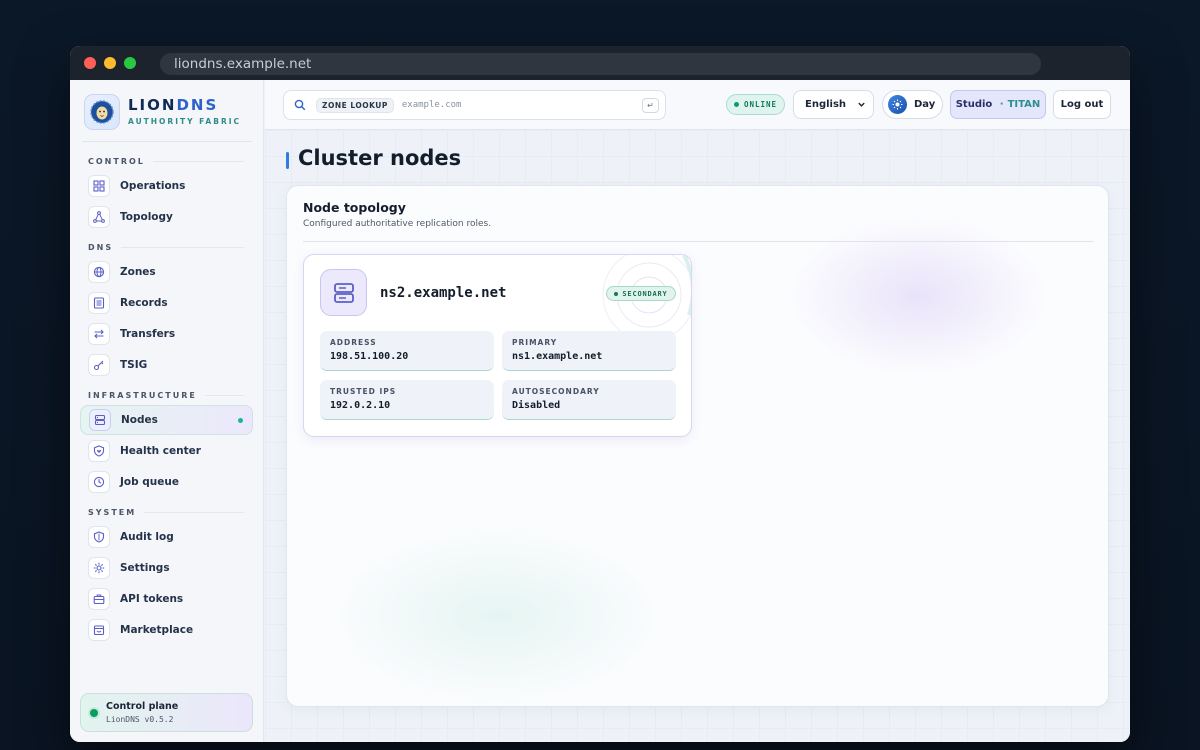  I want to click on field-label: AUTOSECONDARY, so click(556, 391).